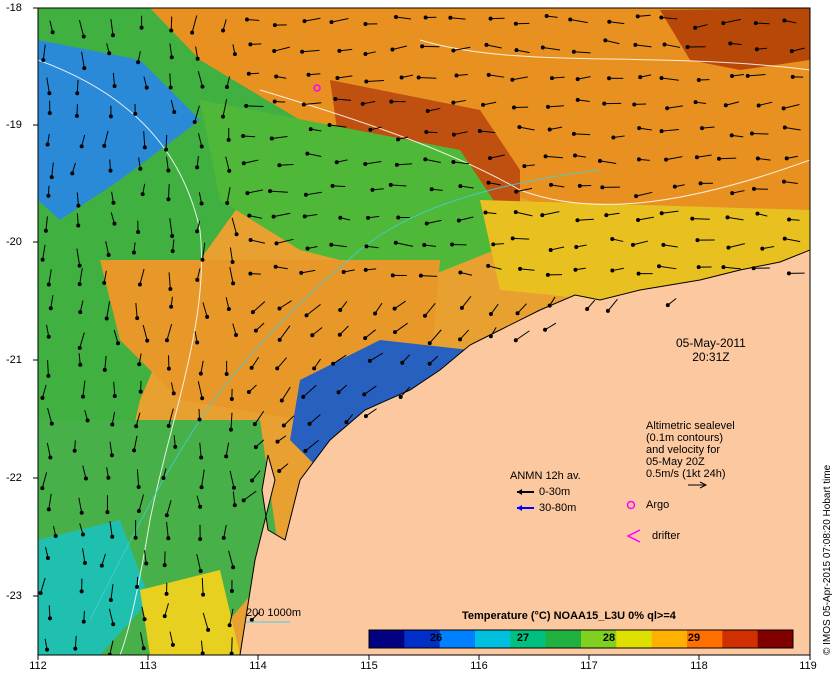 Image resolution: width=840 pixels, height=680 pixels. Describe the element at coordinates (699, 666) in the screenshot. I see `x-tick-label: 118` at that location.